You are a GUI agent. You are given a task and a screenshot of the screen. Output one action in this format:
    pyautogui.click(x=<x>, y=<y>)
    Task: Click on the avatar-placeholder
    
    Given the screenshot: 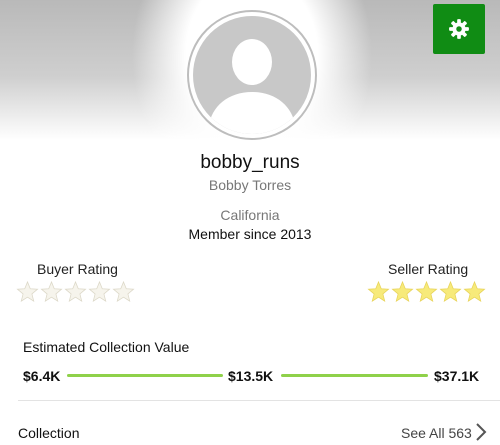 What is the action you would take?
    pyautogui.click(x=252, y=75)
    